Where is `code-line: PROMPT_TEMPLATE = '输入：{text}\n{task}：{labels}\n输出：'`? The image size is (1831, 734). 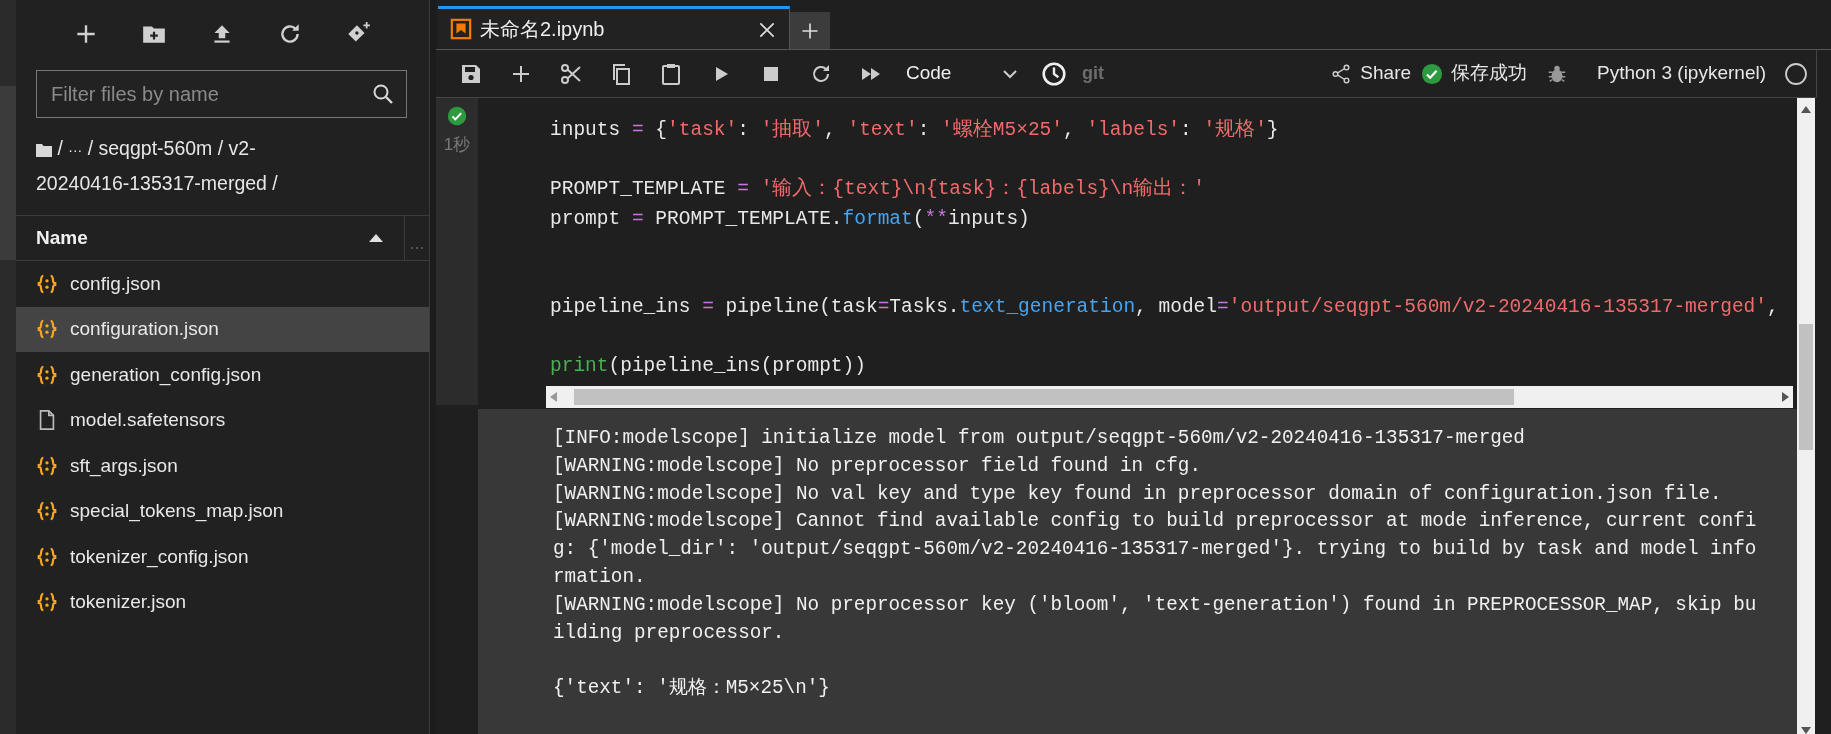
code-line: PROMPT_TEMPLATE = '输入：{text}\n{task}：{labels}\n输出：' is located at coordinates (878, 189).